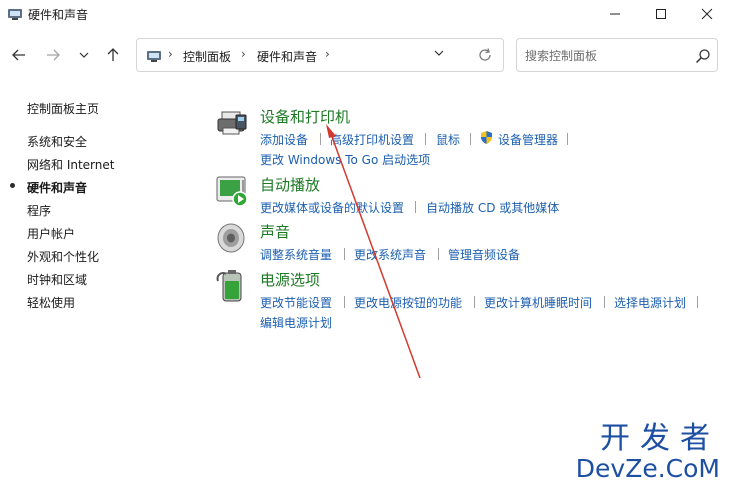 The height and width of the screenshot is (493, 730). I want to click on address-history-dropdown, so click(439, 54).